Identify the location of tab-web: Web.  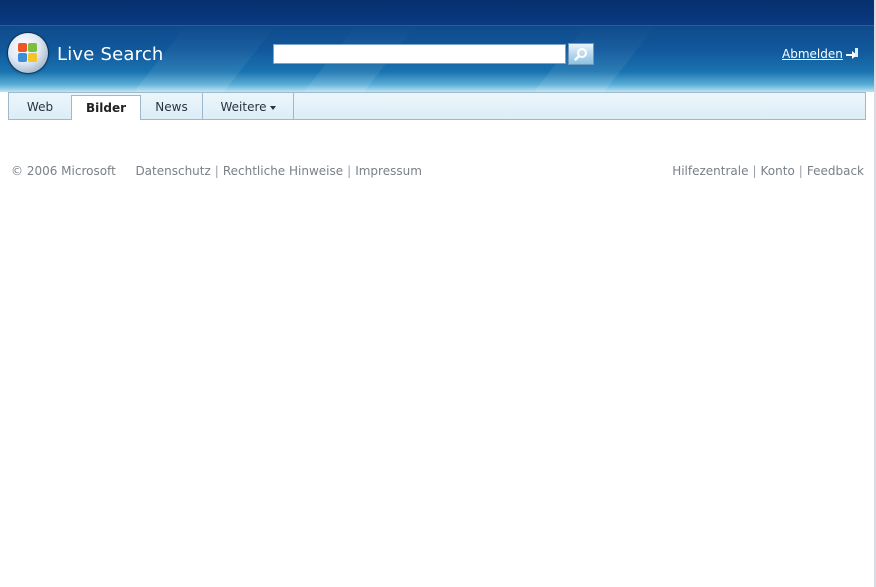
(40, 106).